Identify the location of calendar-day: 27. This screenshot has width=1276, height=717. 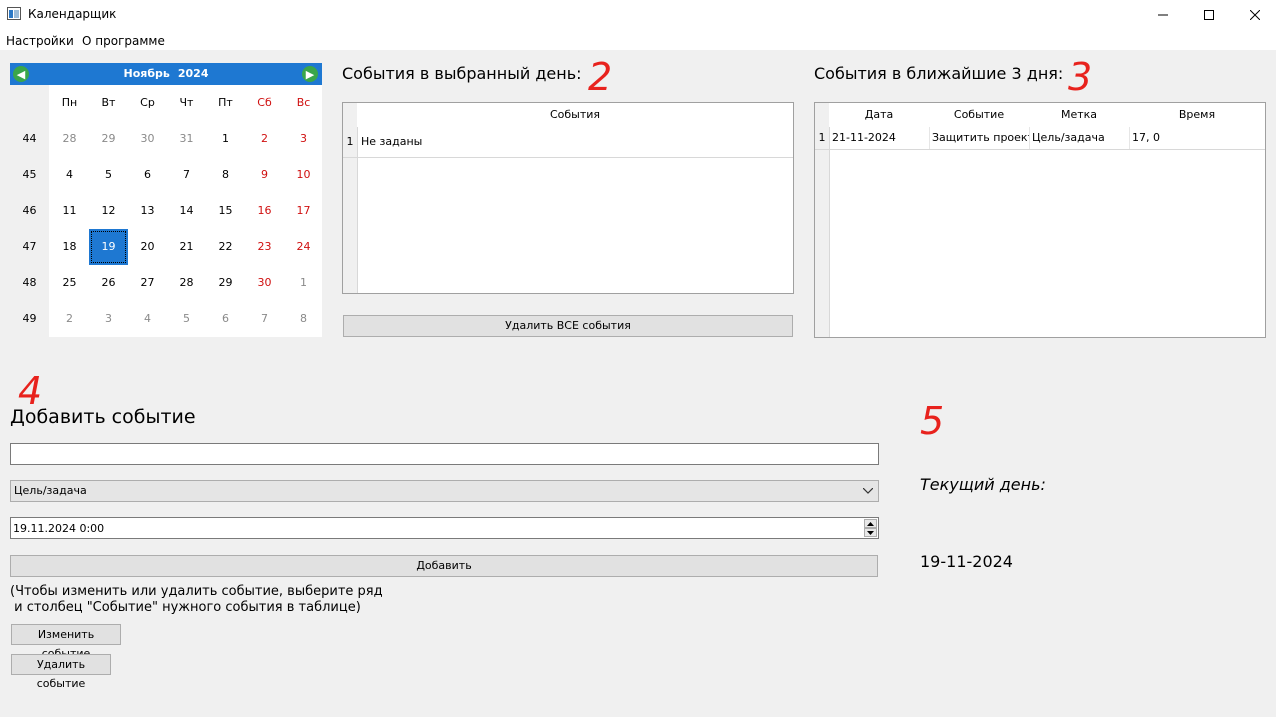
(147, 283).